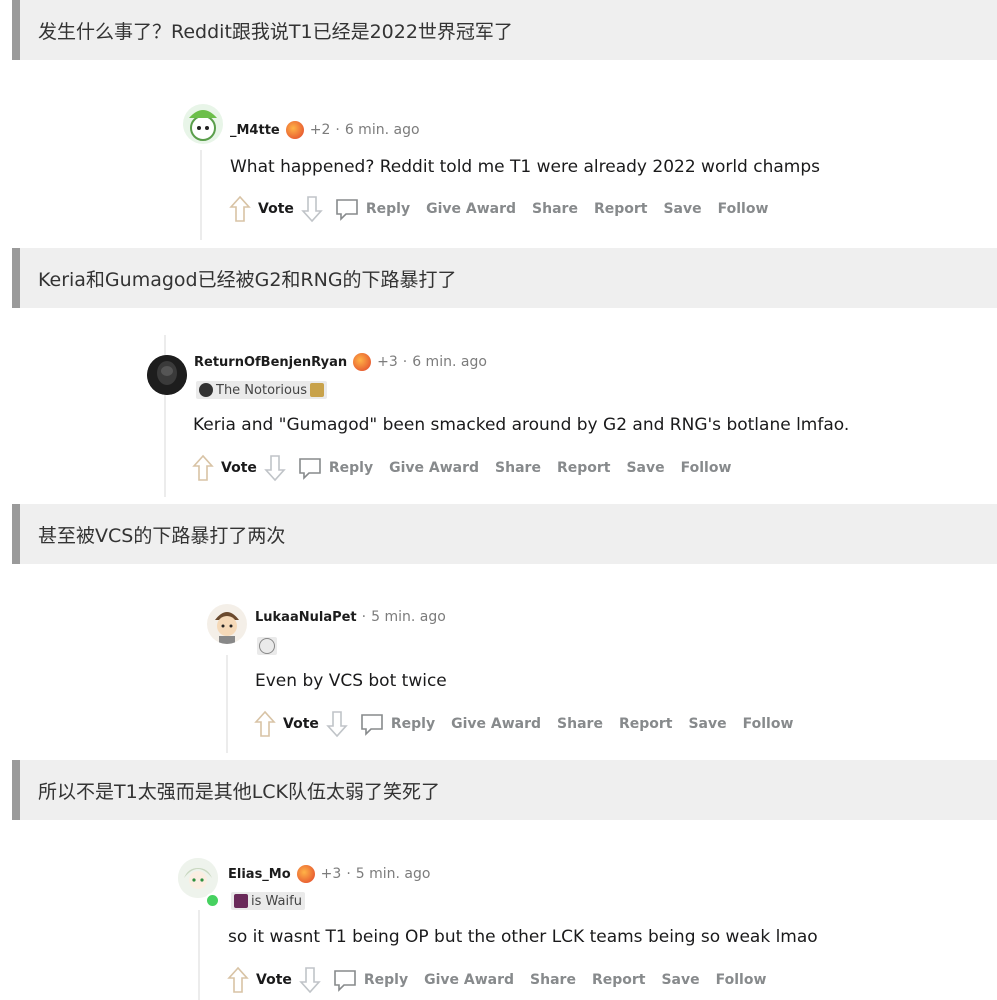  Describe the element at coordinates (504, 534) in the screenshot. I see `translation-banner-3: 甚至被VCS的下路暴打了两次` at that location.